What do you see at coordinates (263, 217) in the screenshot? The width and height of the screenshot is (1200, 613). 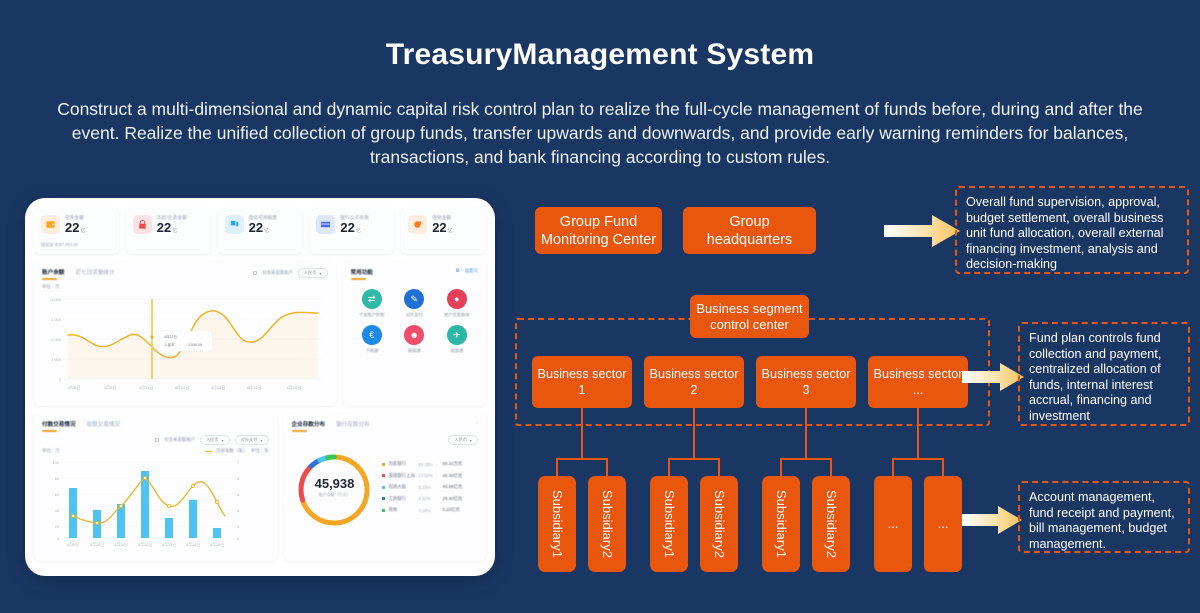 I see `kpi-label: 授信可用额度` at bounding box center [263, 217].